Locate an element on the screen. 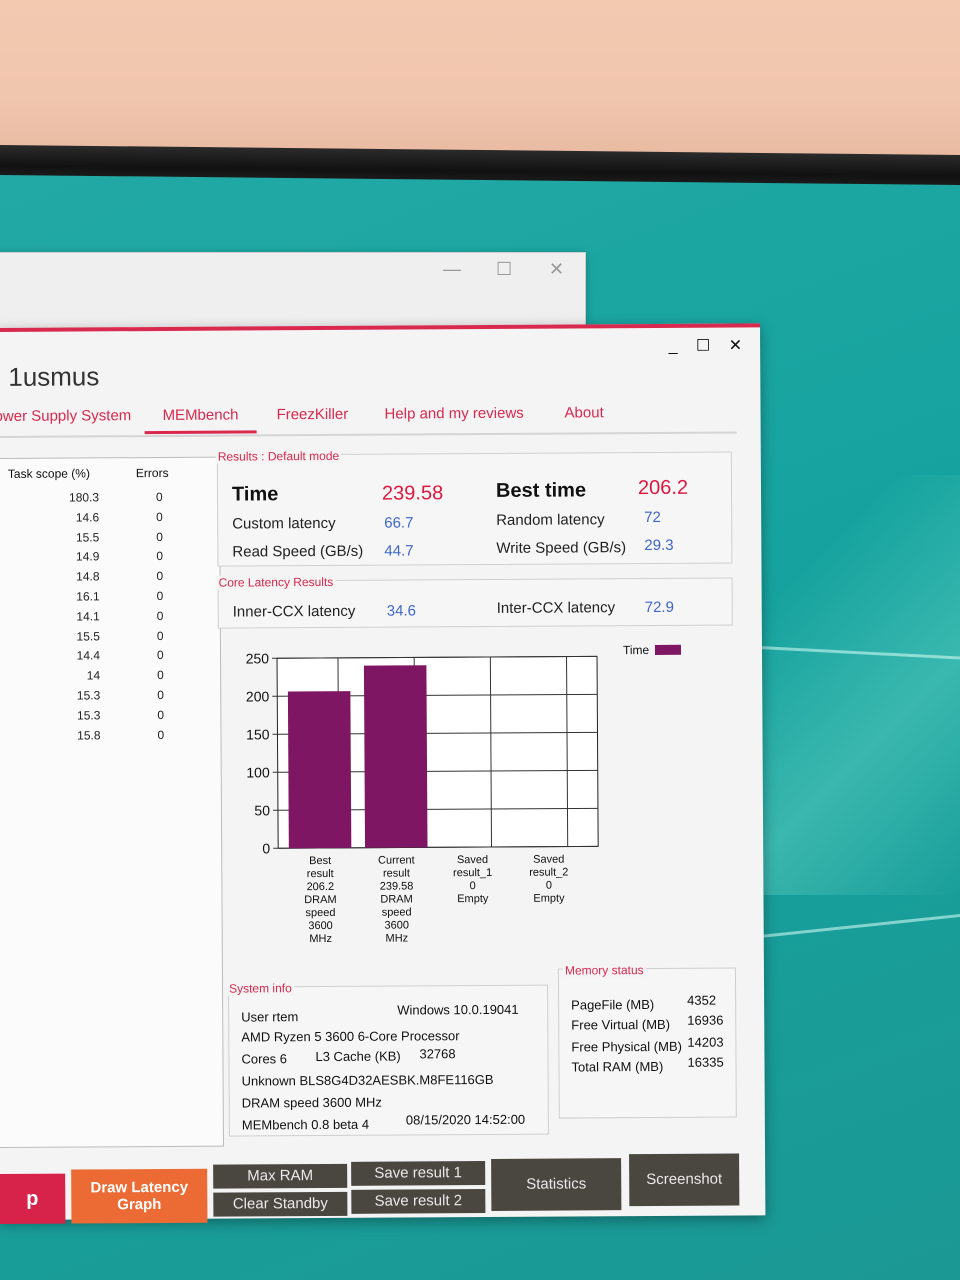  tab-membench: MEMbench is located at coordinates (200, 415).